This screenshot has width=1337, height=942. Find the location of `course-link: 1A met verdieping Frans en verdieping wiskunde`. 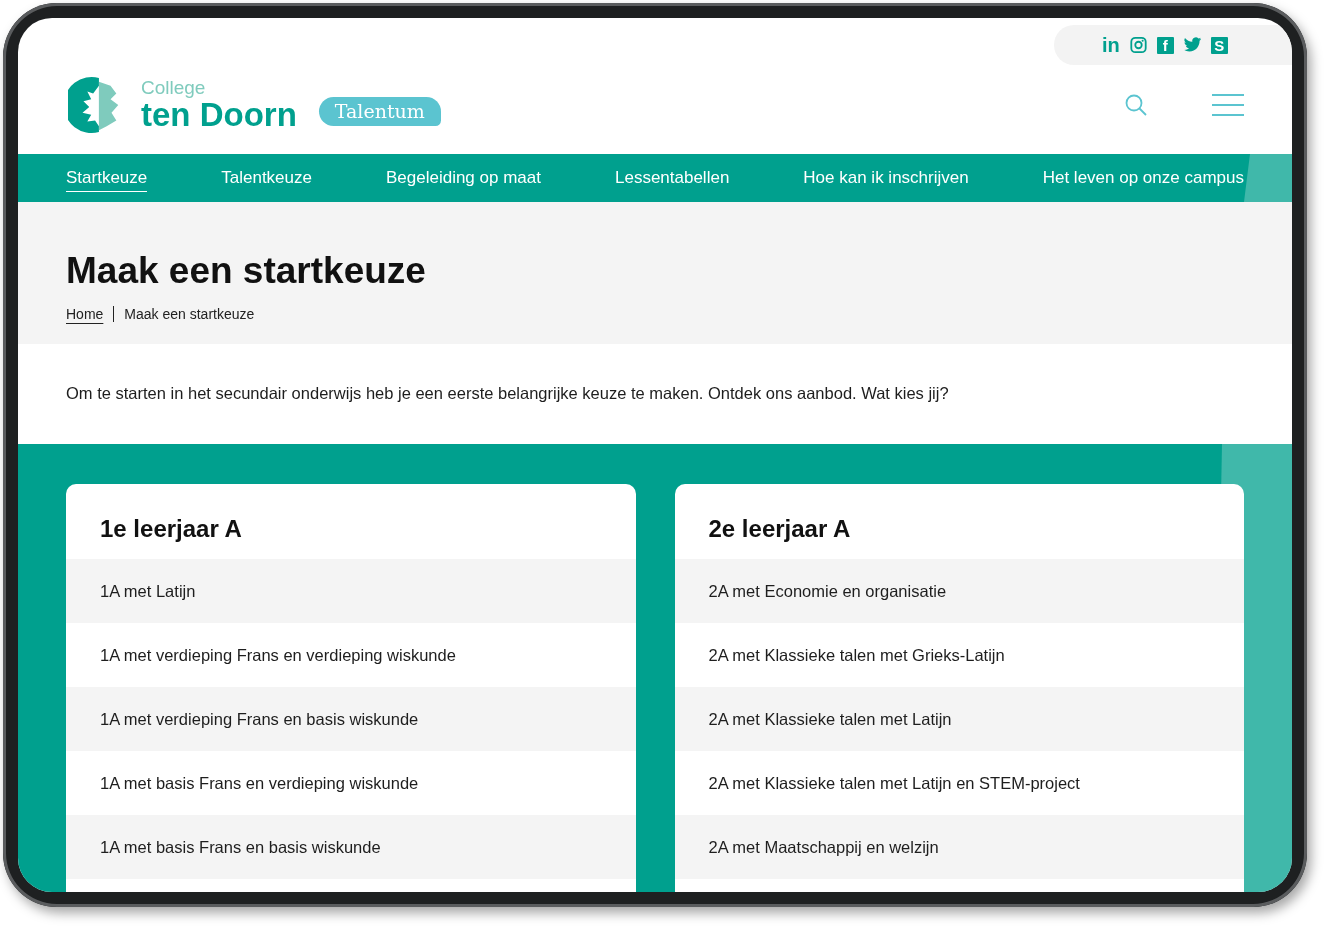

course-link: 1A met verdieping Frans en verdieping wiskunde is located at coordinates (351, 655).